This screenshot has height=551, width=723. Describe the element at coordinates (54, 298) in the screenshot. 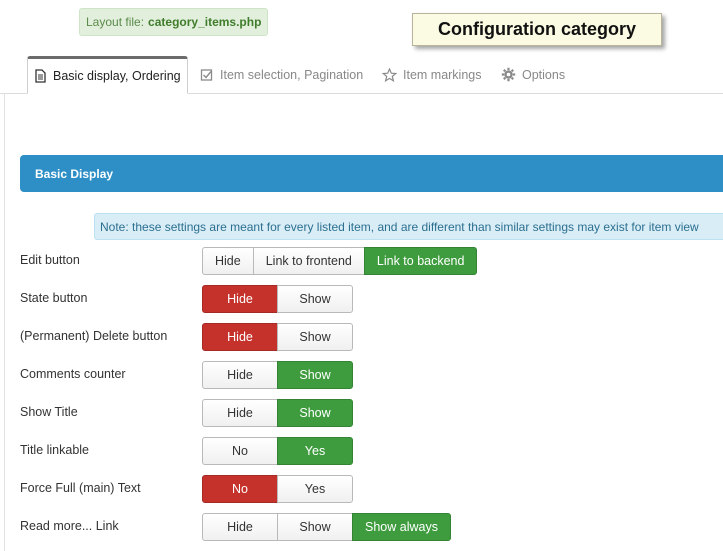

I see `setting-label: State button` at that location.